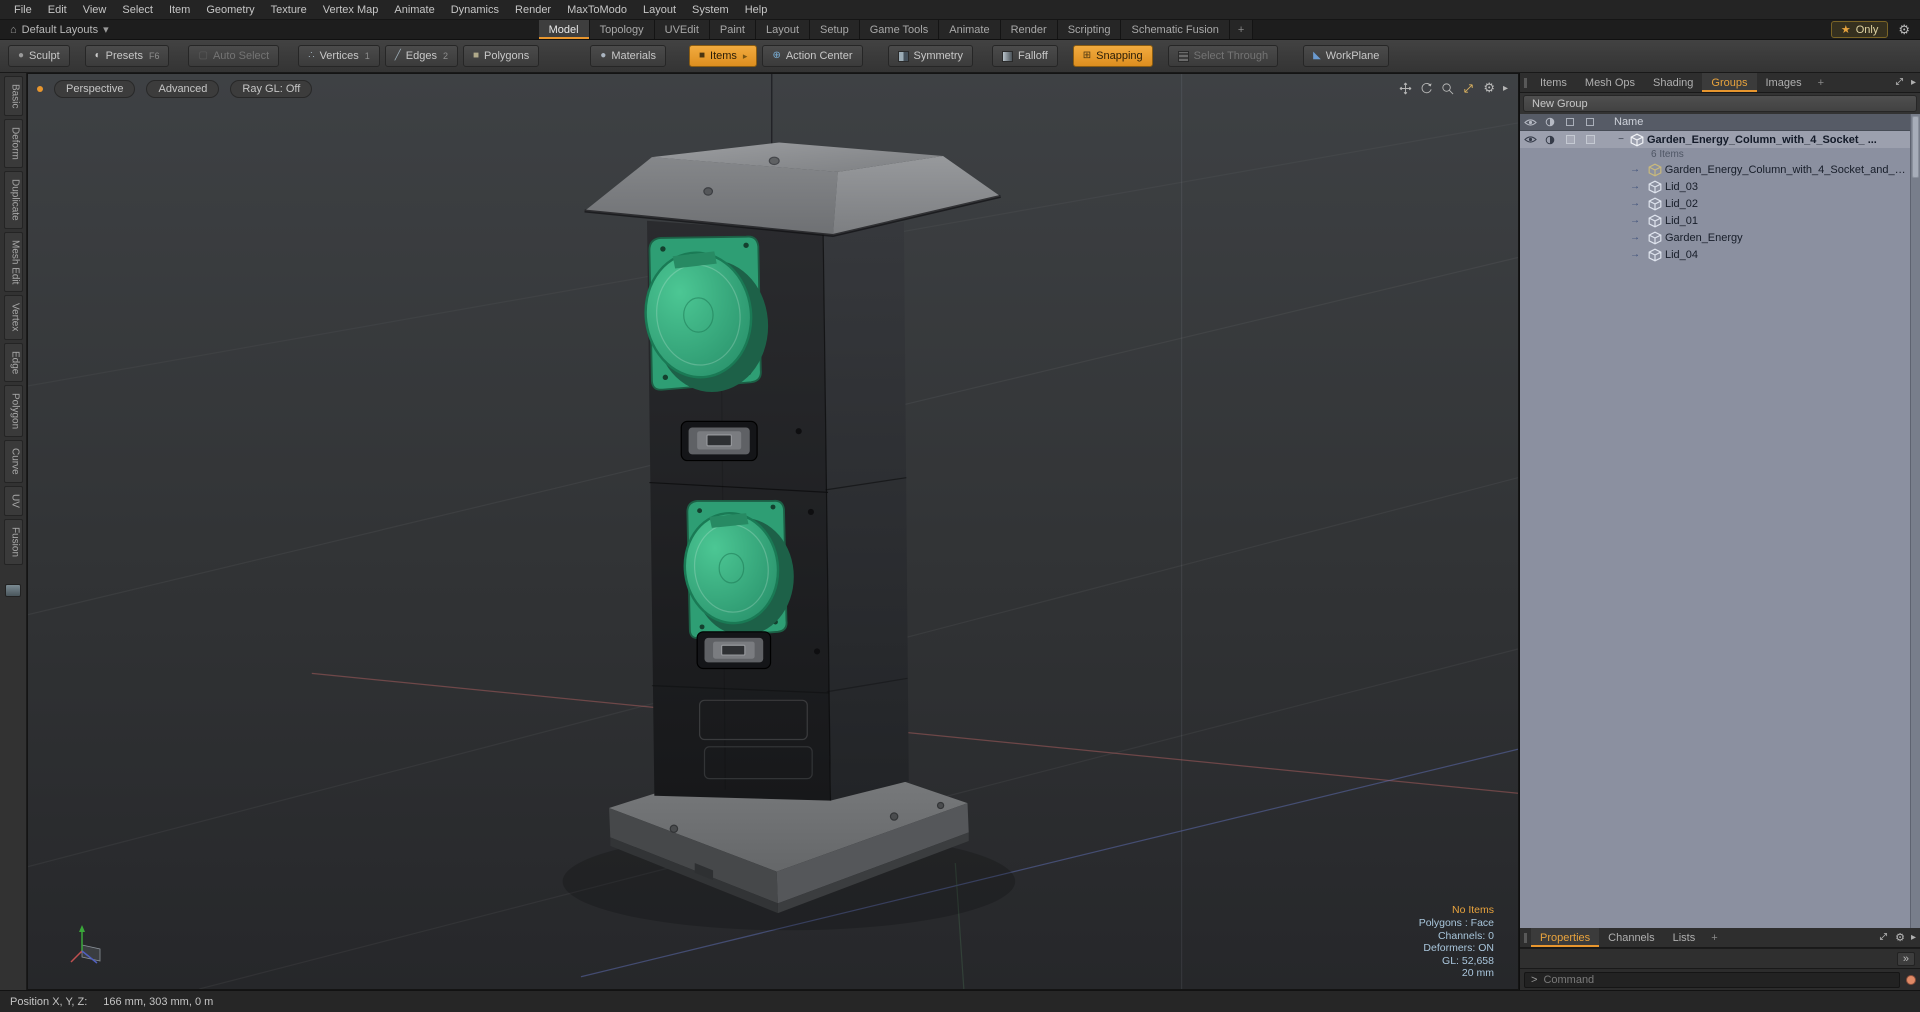 The image size is (1920, 1012). Describe the element at coordinates (1241, 29) in the screenshot. I see `add-layout-tab-button: +` at that location.